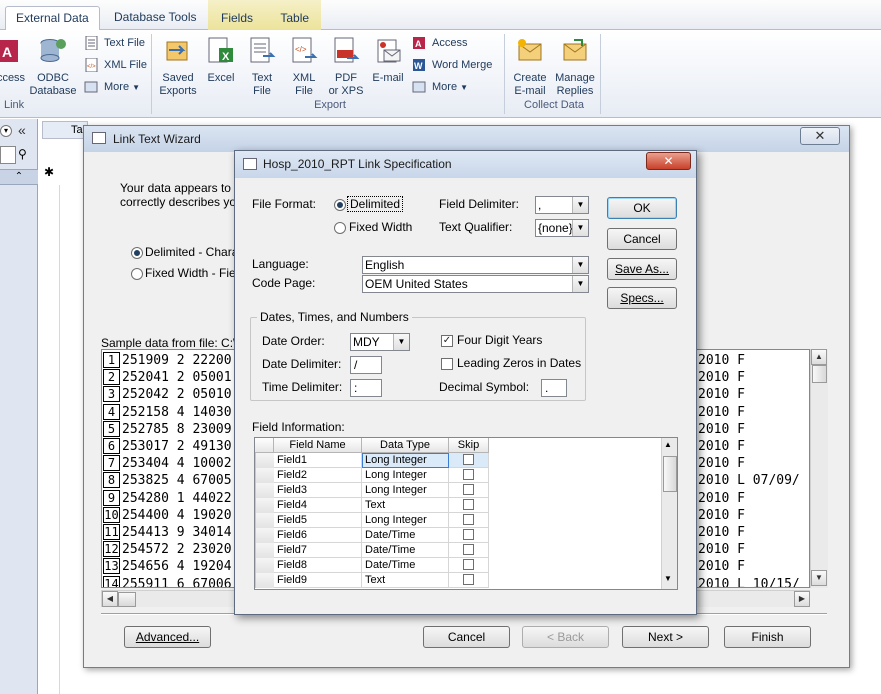 This screenshot has height=694, width=881. I want to click on field-name-cell: Field6, so click(318, 535).